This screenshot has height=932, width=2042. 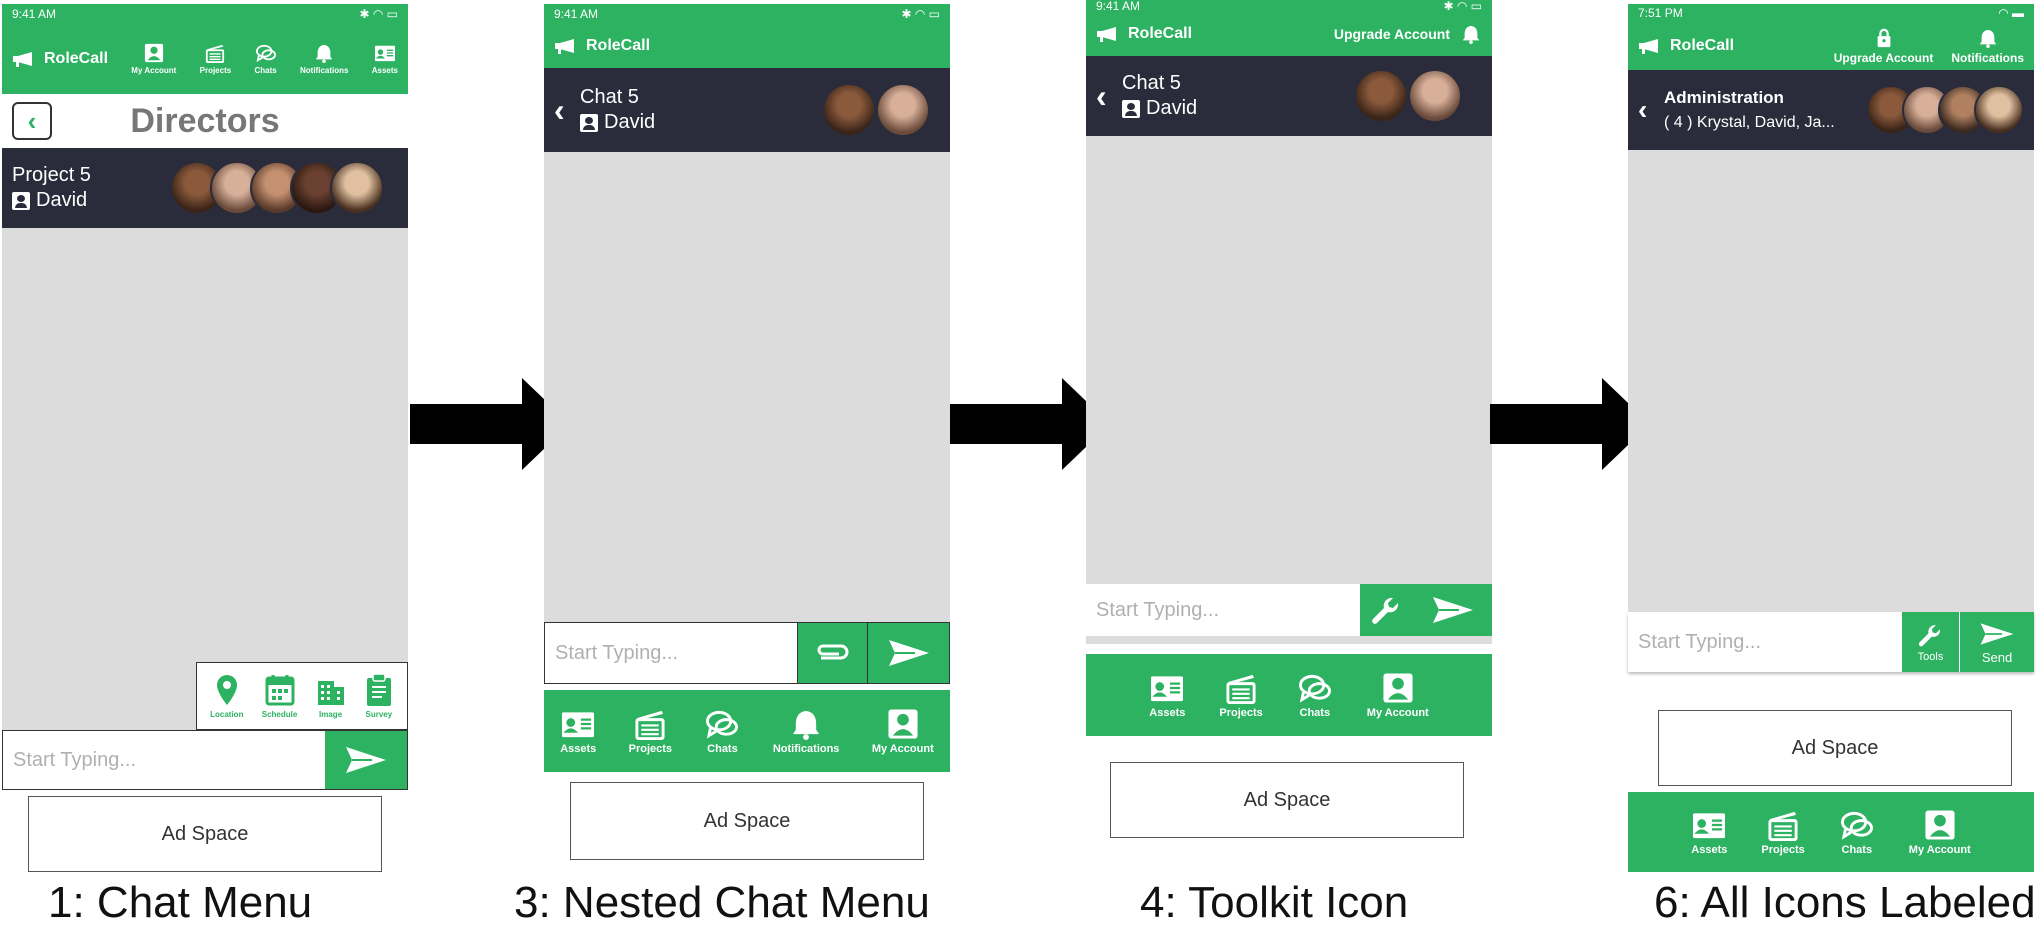 What do you see at coordinates (21, 200) in the screenshot?
I see `person-icon` at bounding box center [21, 200].